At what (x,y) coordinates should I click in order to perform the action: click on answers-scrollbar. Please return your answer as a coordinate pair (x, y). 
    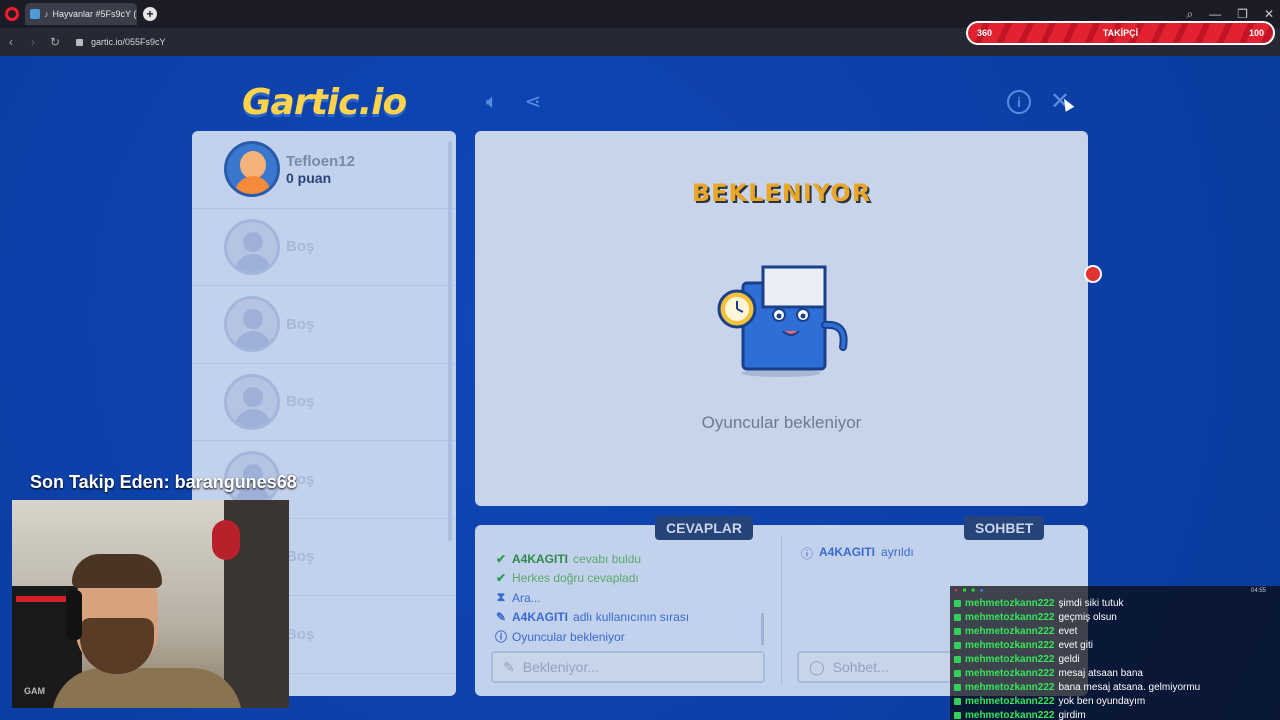
    Looking at the image, I should click on (762, 629).